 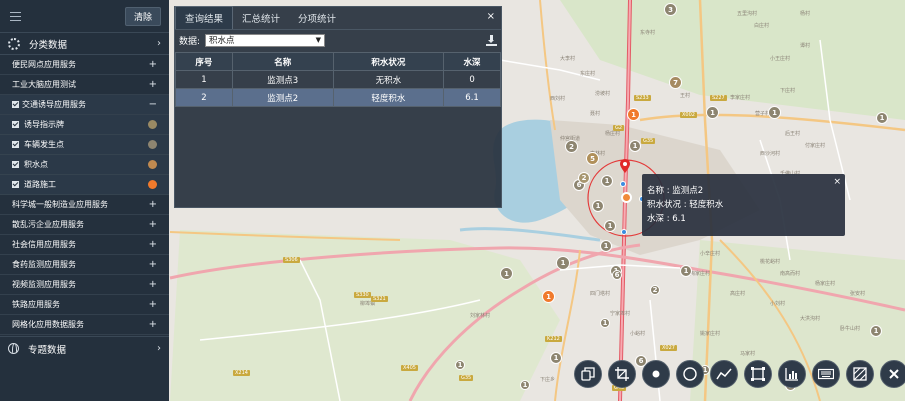 I want to click on crop-icon, so click(x=622, y=374).